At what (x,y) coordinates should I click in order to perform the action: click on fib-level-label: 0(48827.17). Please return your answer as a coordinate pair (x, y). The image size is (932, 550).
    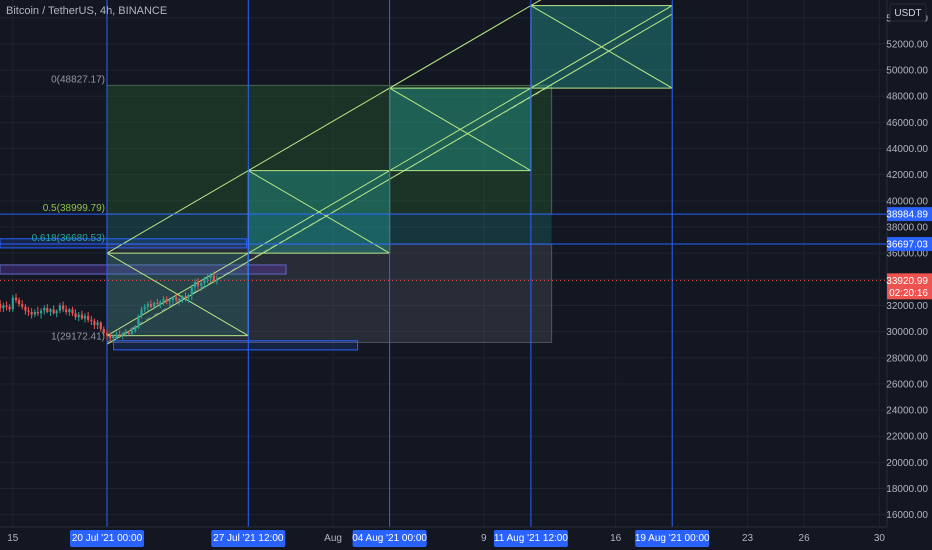
    Looking at the image, I should click on (78, 79).